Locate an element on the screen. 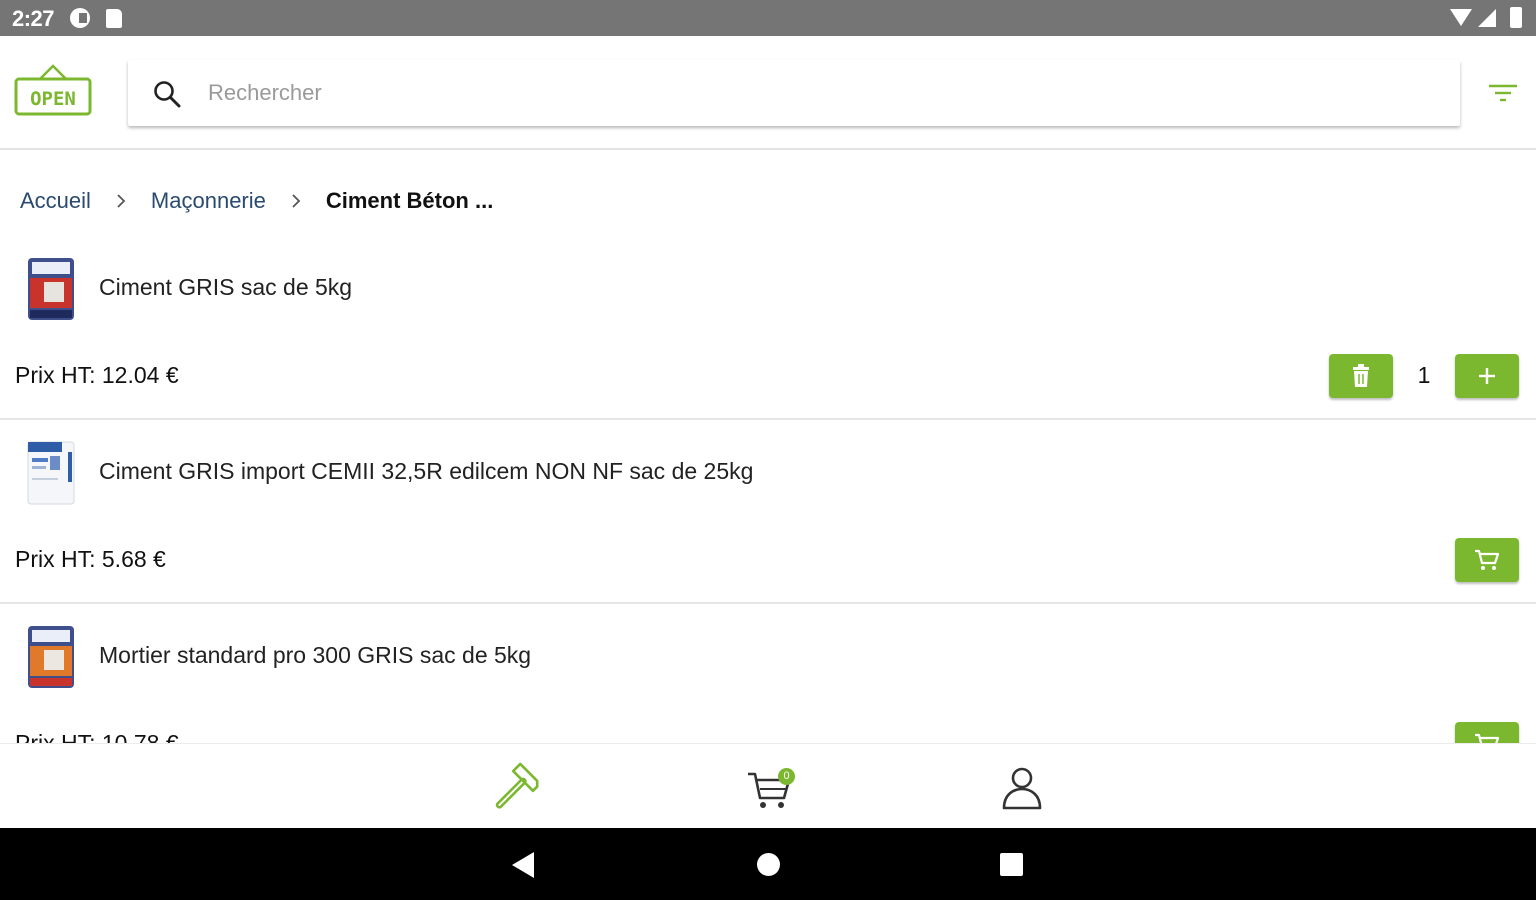 The image size is (1536, 900). breadcrumb-maconnerie: Maçonnerie is located at coordinates (208, 201).